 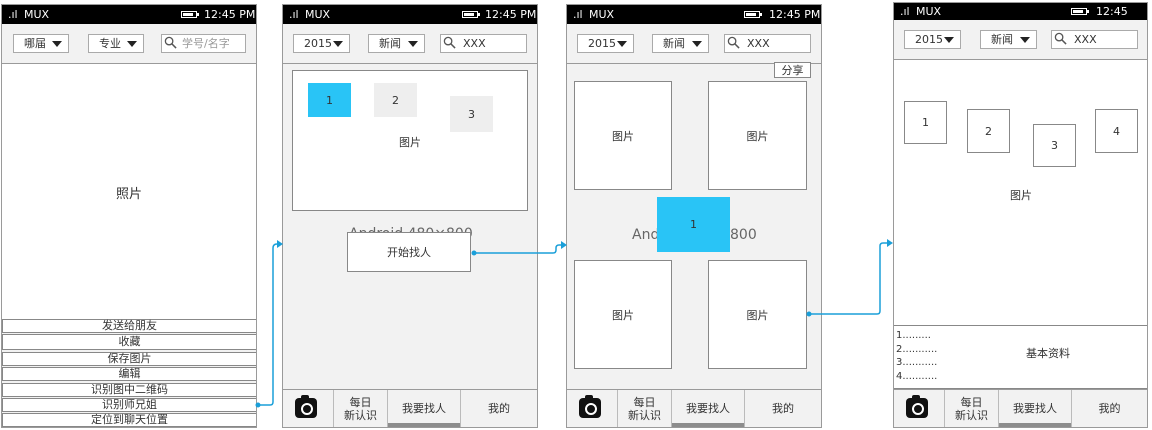 I want to click on photo-thumb: 4, so click(x=1116, y=131).